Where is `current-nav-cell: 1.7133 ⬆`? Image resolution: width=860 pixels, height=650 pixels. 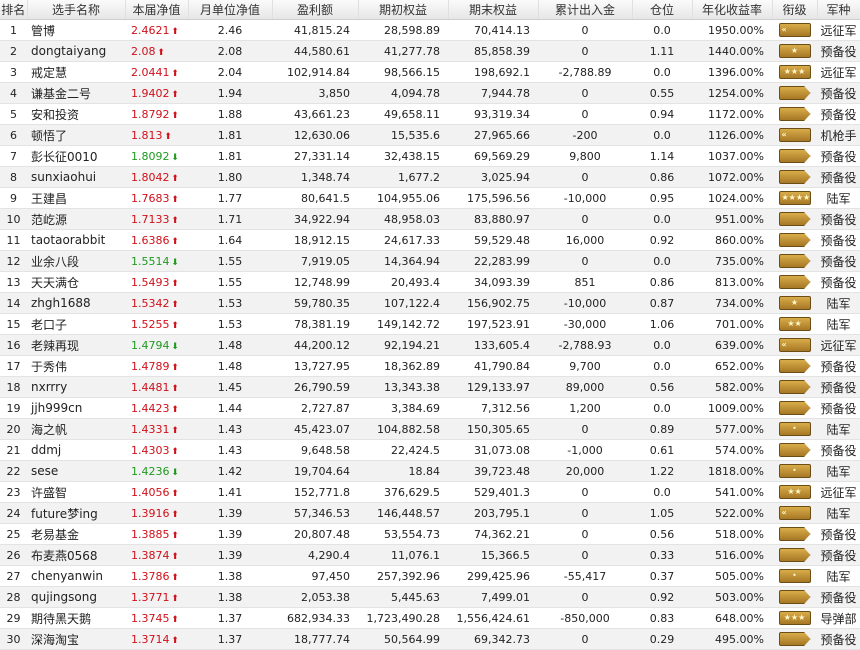 current-nav-cell: 1.7133 ⬆ is located at coordinates (156, 219).